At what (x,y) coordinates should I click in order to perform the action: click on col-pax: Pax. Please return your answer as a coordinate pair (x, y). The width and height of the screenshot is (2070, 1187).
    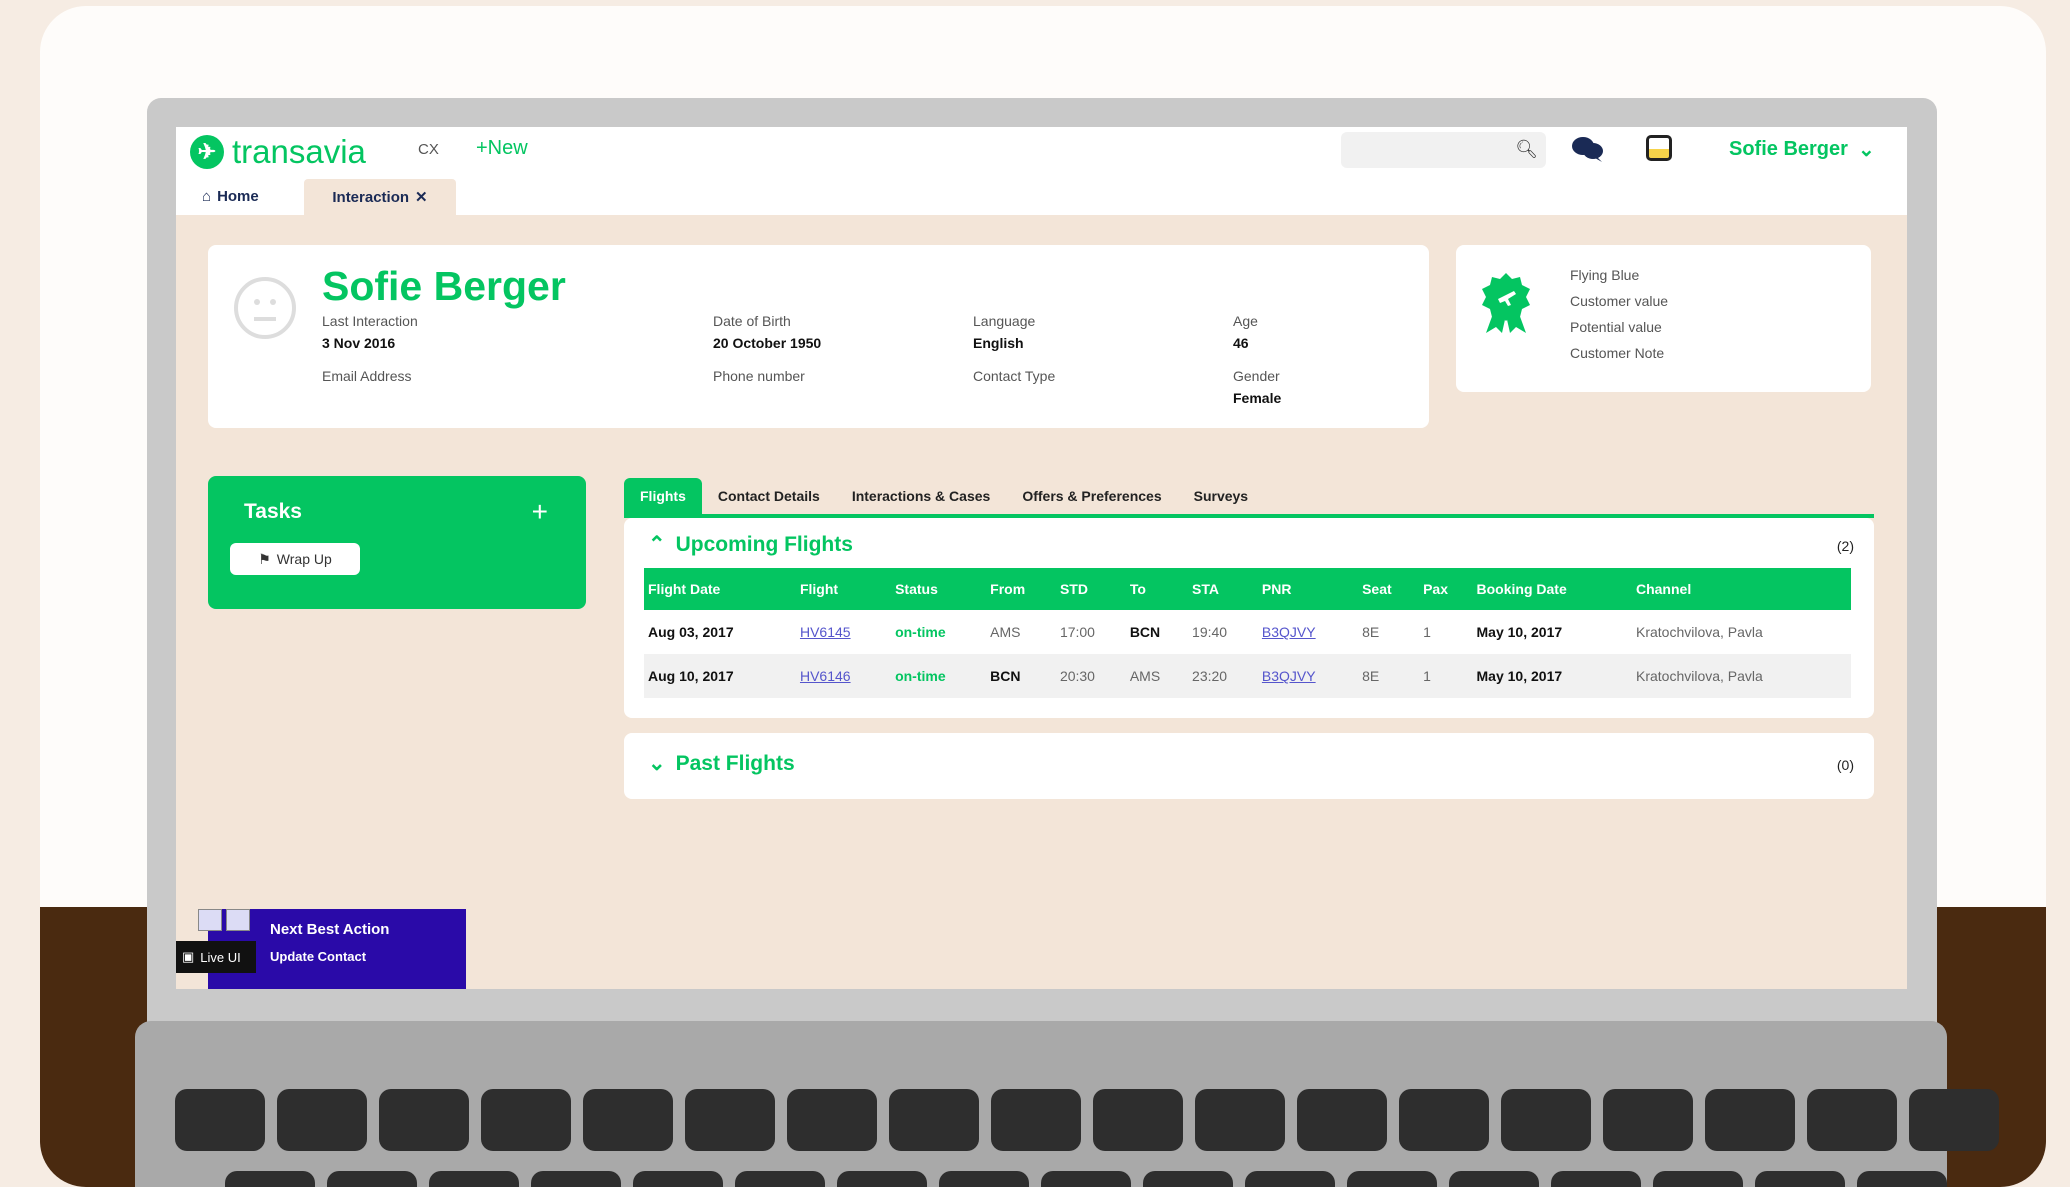
    Looking at the image, I should click on (1446, 589).